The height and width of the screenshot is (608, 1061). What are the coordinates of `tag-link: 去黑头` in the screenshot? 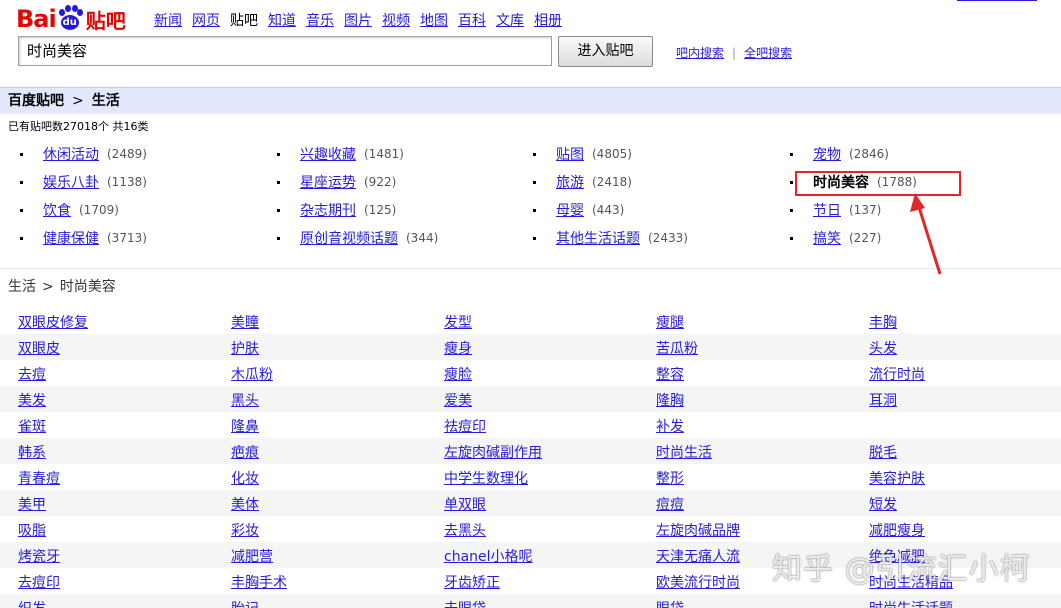 It's located at (465, 530).